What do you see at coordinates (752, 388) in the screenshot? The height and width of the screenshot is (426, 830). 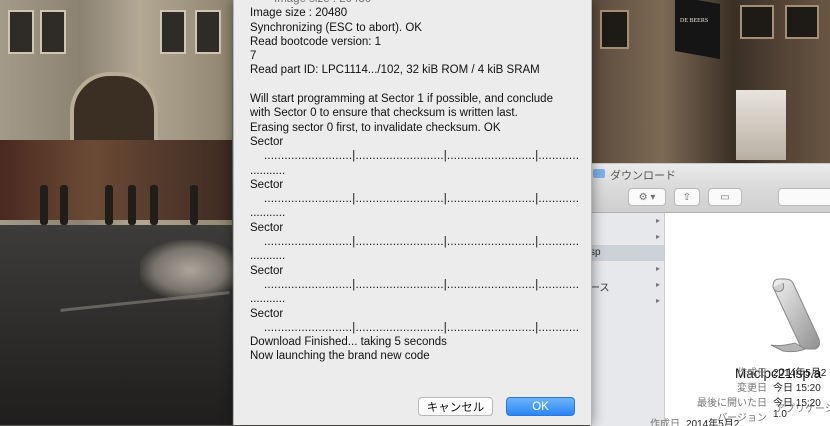 I see `info-key: 変更日` at bounding box center [752, 388].